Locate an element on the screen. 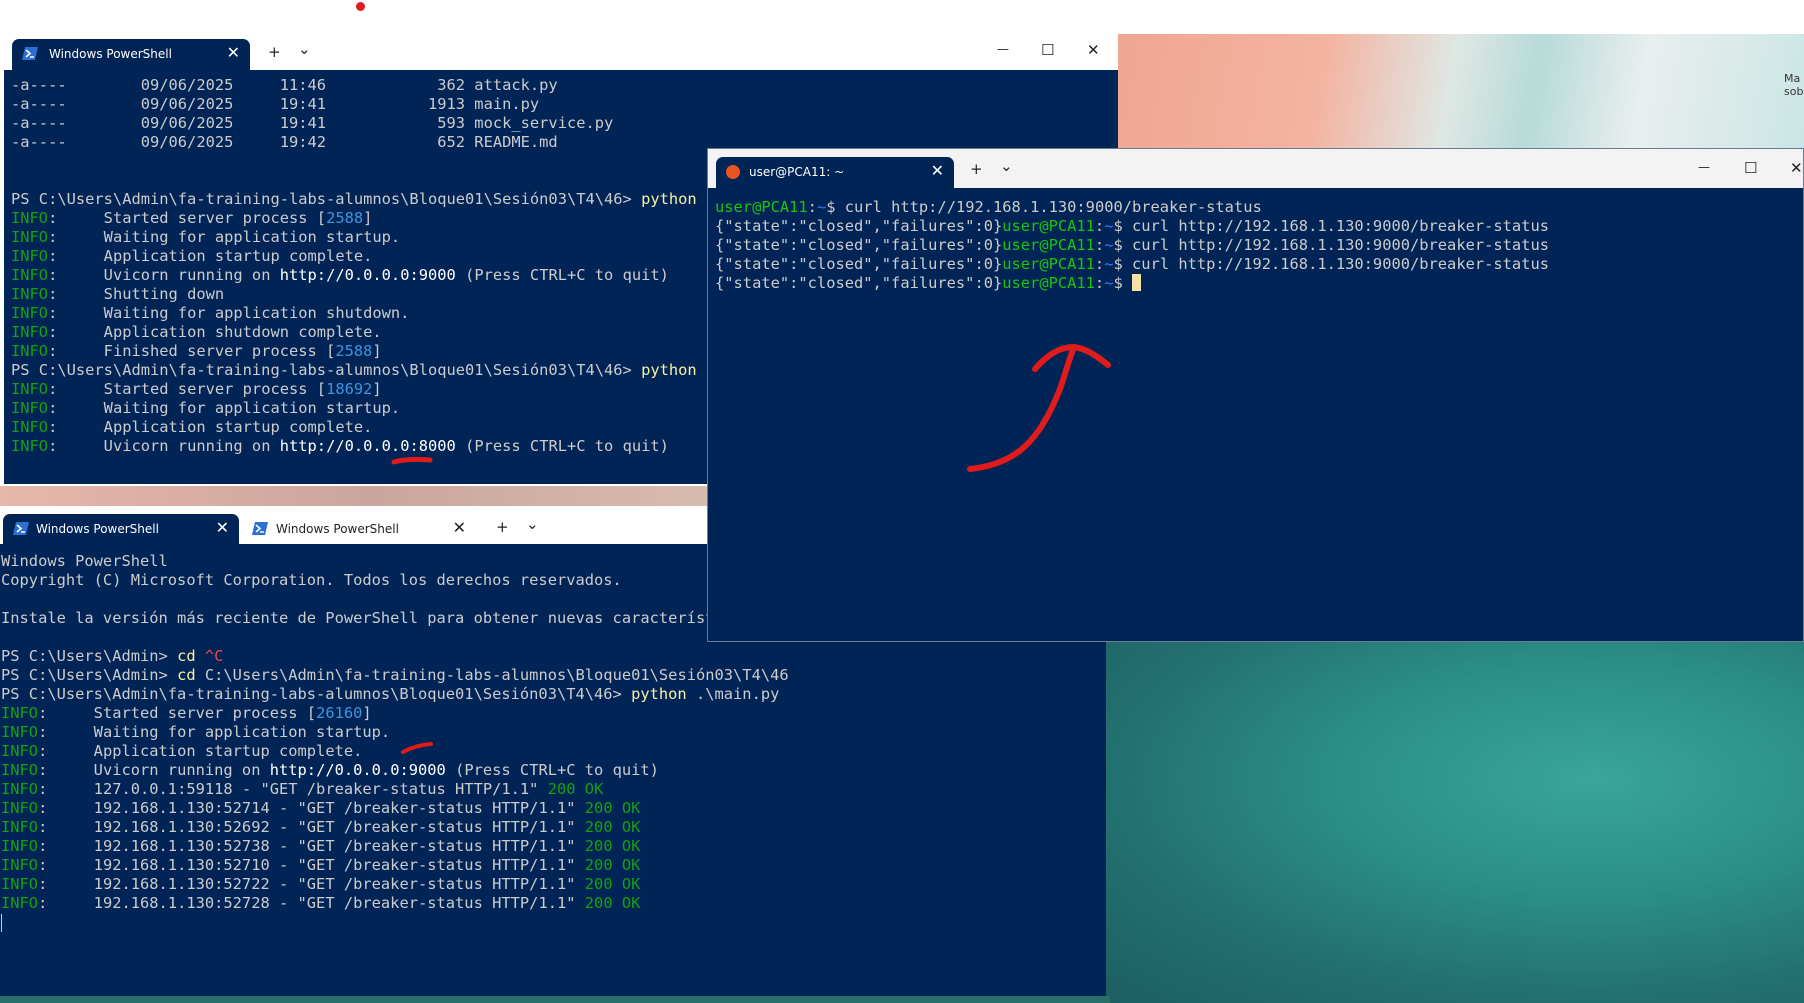  terminal-text: 2588 is located at coordinates (354, 351).